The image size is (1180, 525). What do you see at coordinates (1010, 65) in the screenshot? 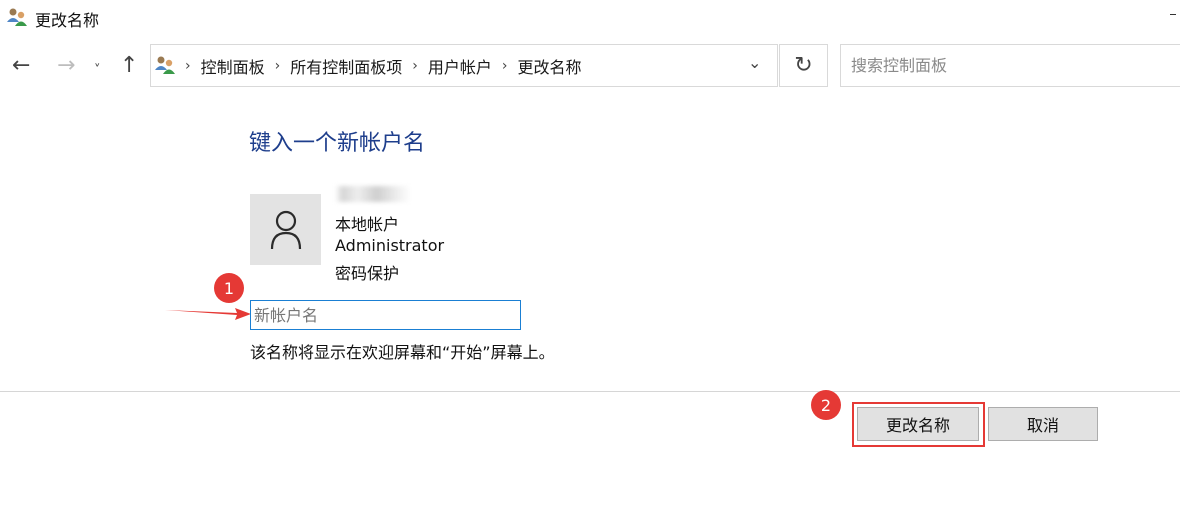
I see `search-input` at bounding box center [1010, 65].